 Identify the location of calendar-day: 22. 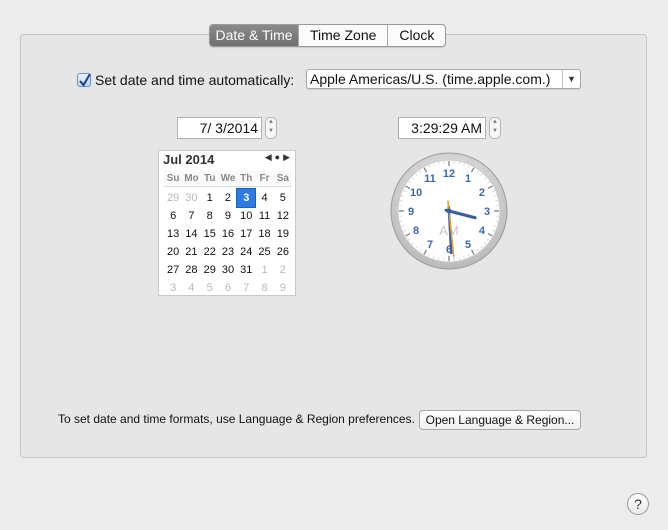
(210, 252).